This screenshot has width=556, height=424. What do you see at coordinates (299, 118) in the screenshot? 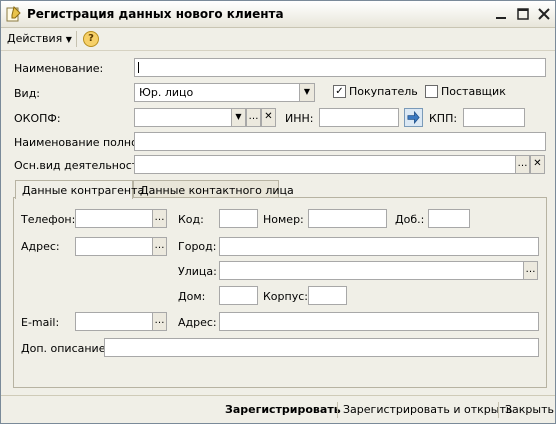
I see `inn-label: ИНН:` at bounding box center [299, 118].